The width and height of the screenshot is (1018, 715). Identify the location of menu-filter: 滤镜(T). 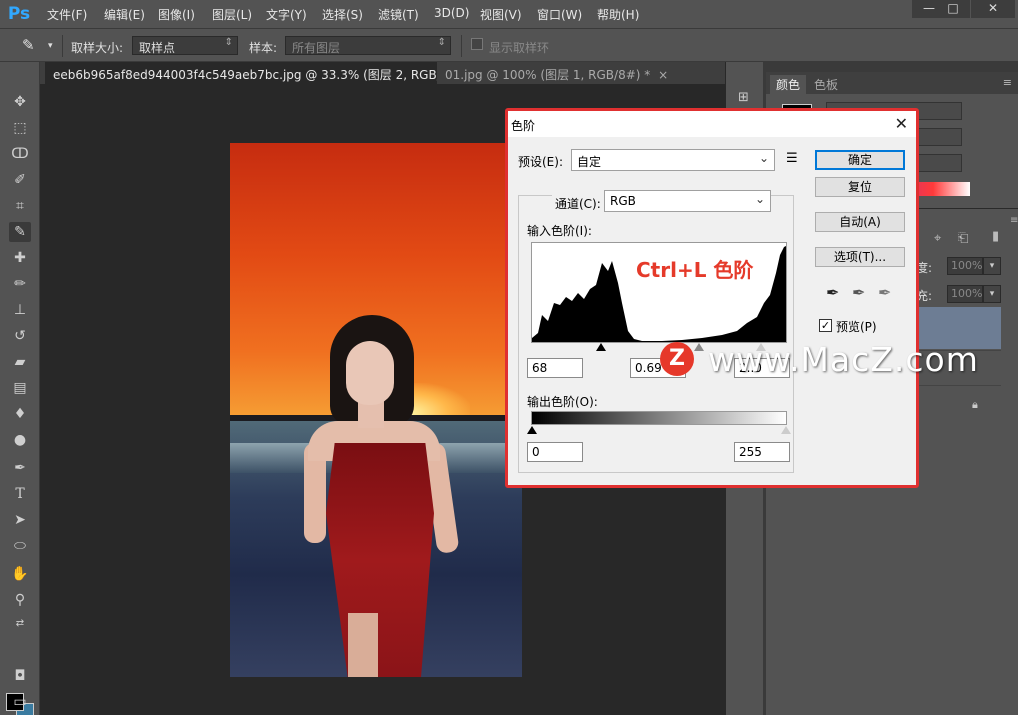
(398, 14).